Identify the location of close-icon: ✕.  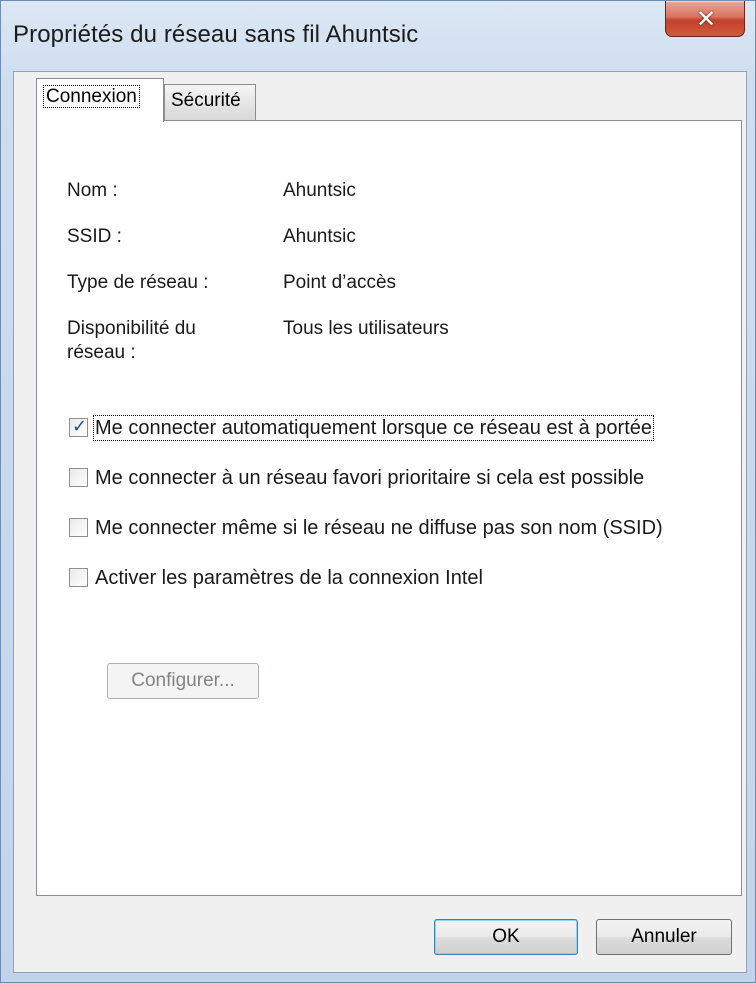
(706, 19).